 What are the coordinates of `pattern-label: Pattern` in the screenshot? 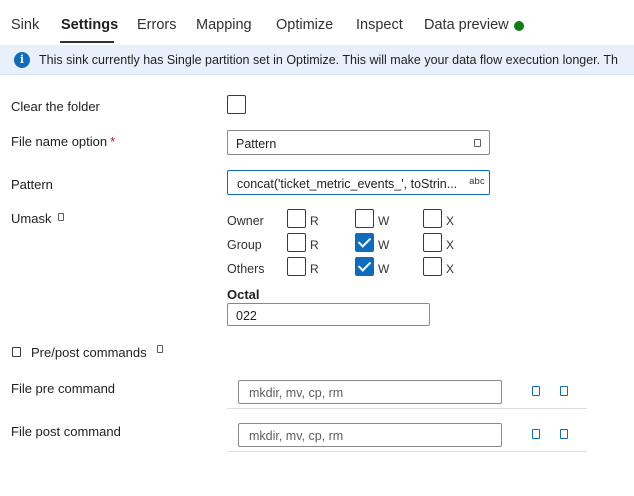 It's located at (32, 184).